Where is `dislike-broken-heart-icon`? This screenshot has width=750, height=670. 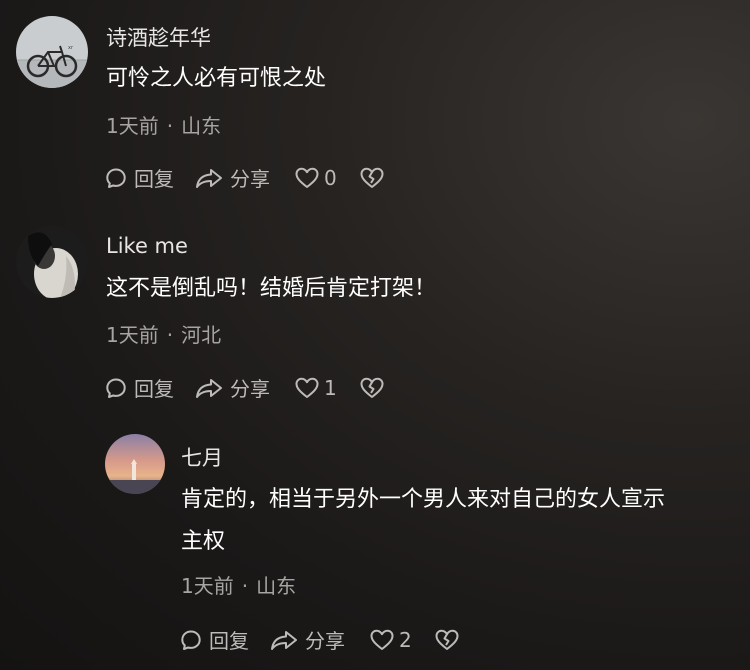
dislike-broken-heart-icon is located at coordinates (447, 639).